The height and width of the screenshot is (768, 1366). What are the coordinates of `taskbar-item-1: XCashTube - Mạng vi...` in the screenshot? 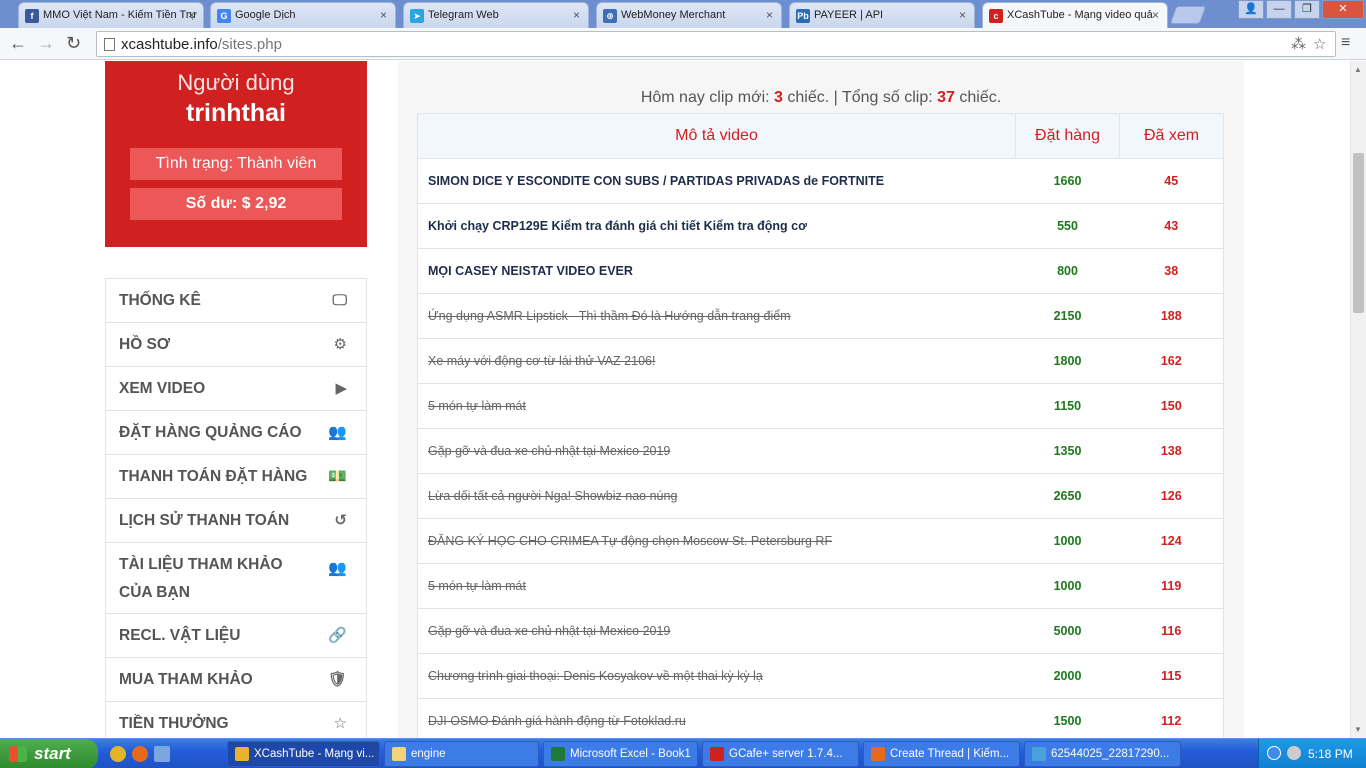 It's located at (303, 754).